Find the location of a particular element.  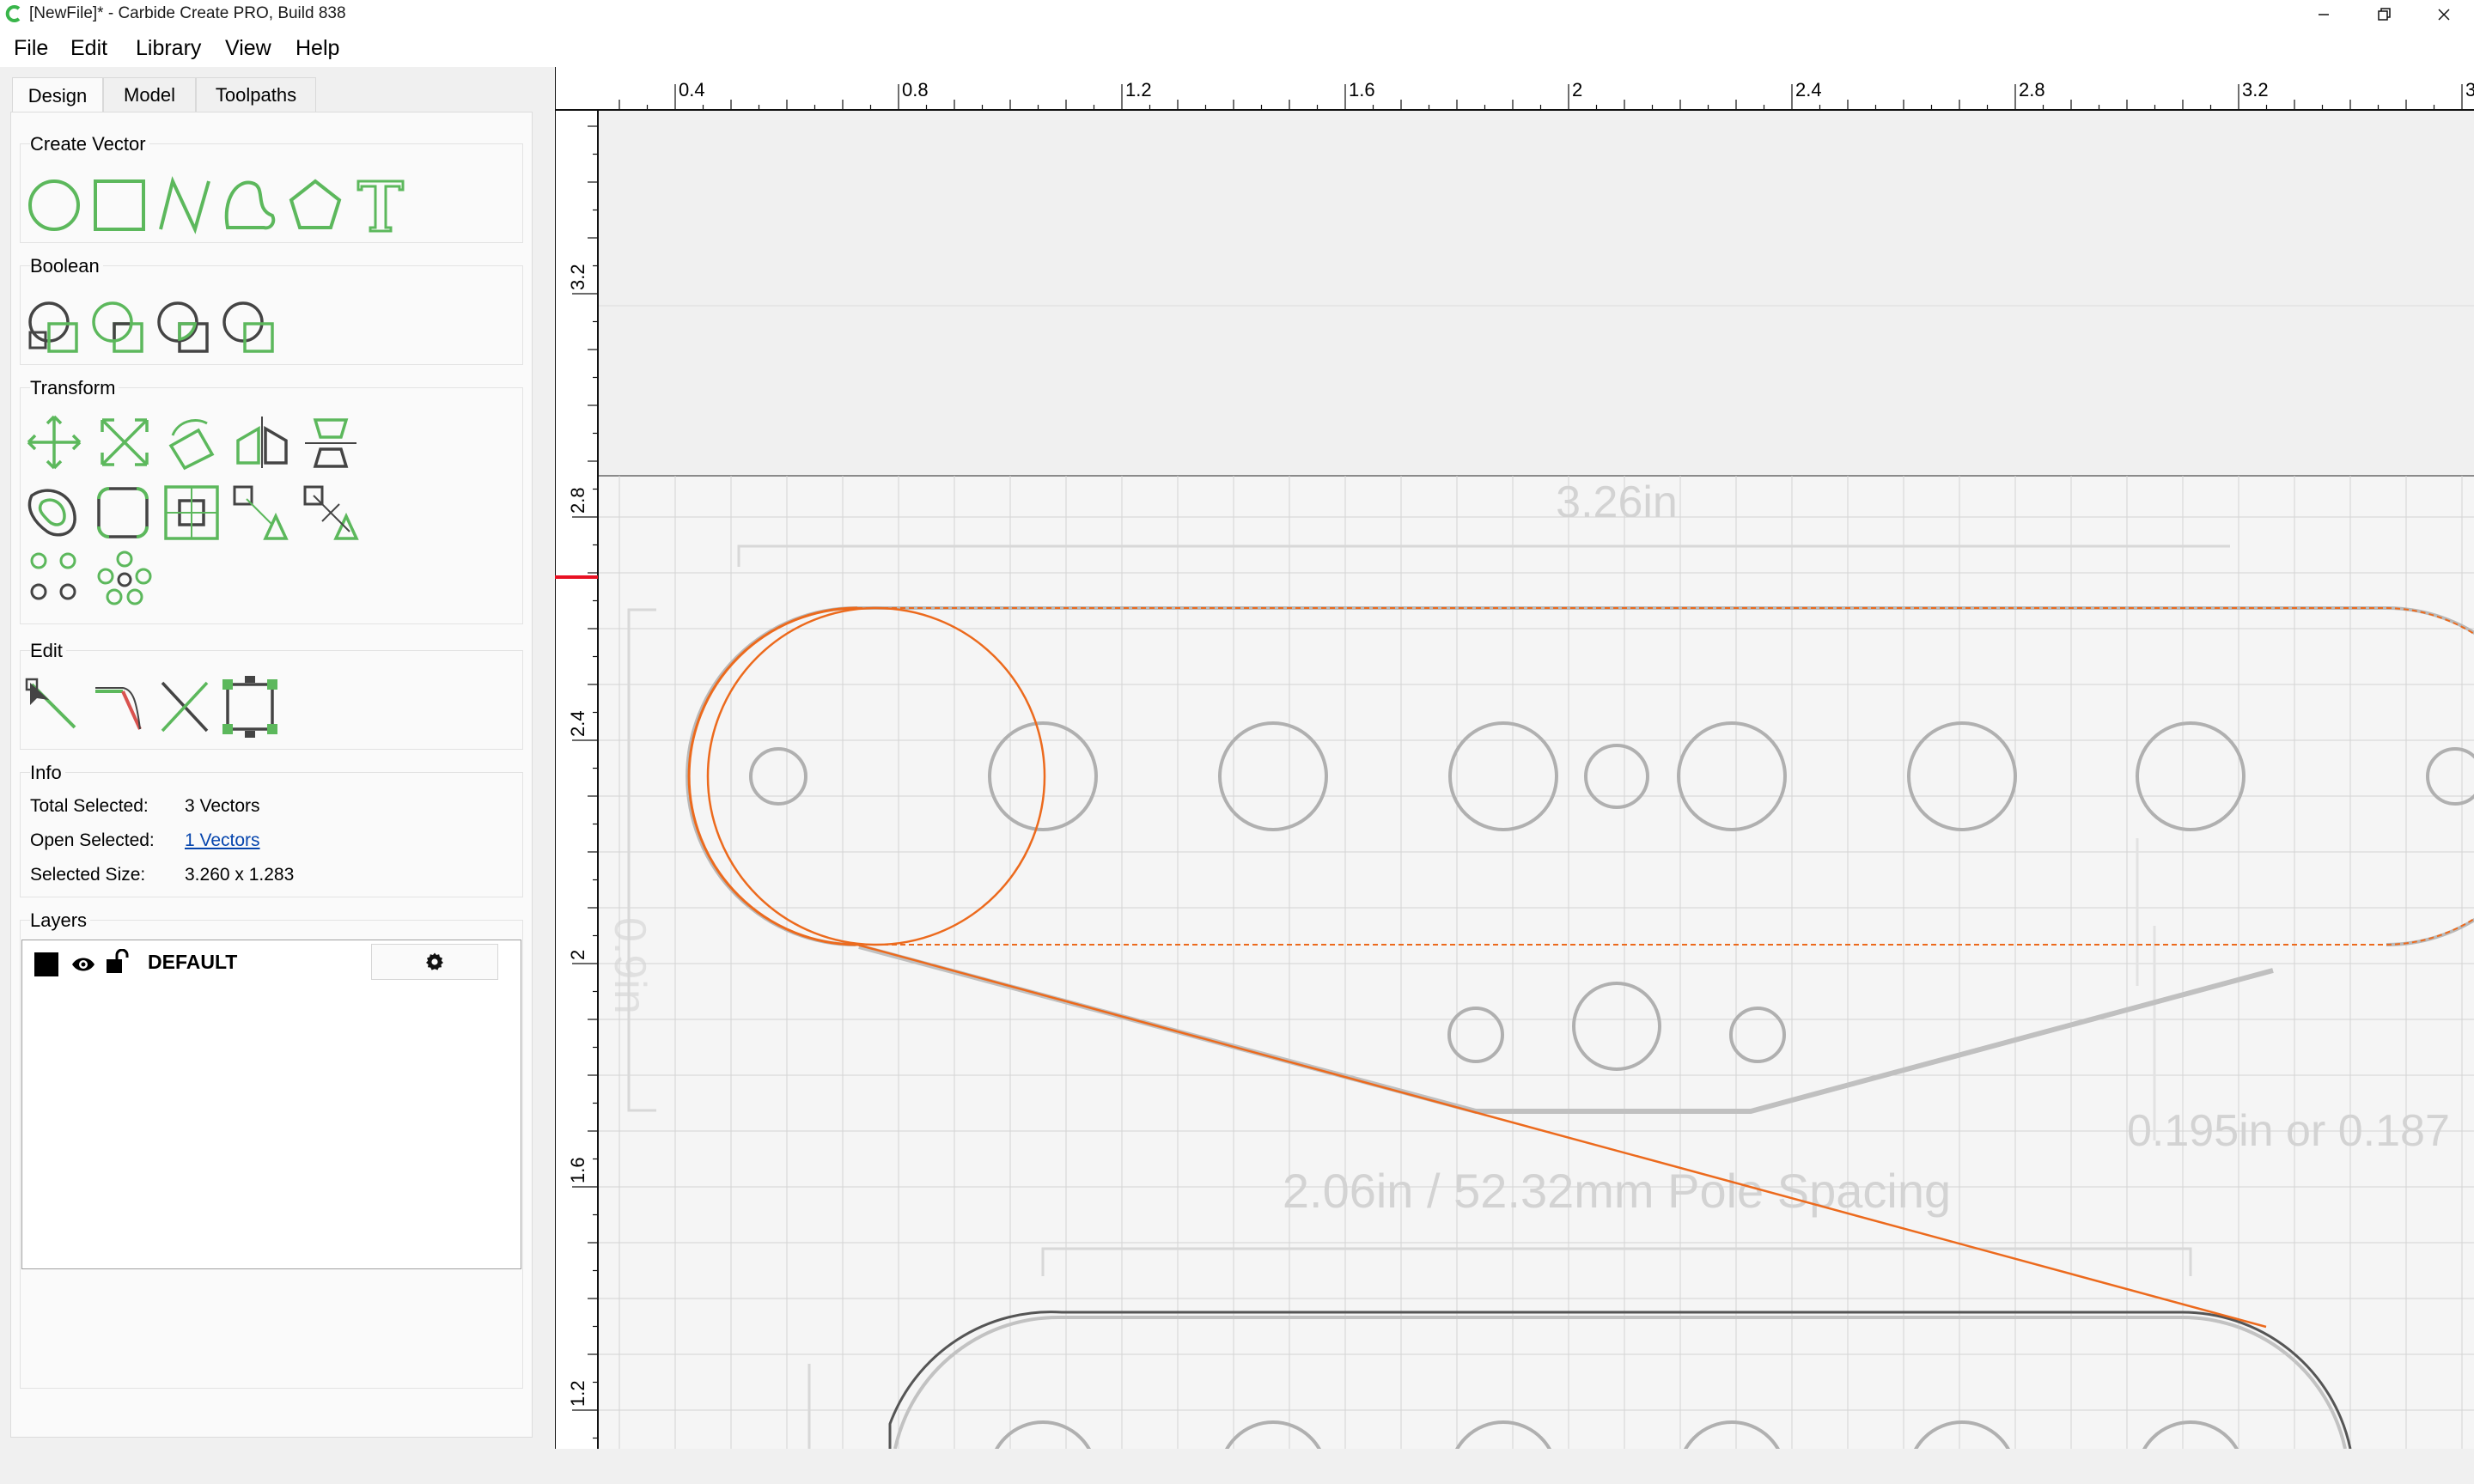

mirror-icon is located at coordinates (262, 442).